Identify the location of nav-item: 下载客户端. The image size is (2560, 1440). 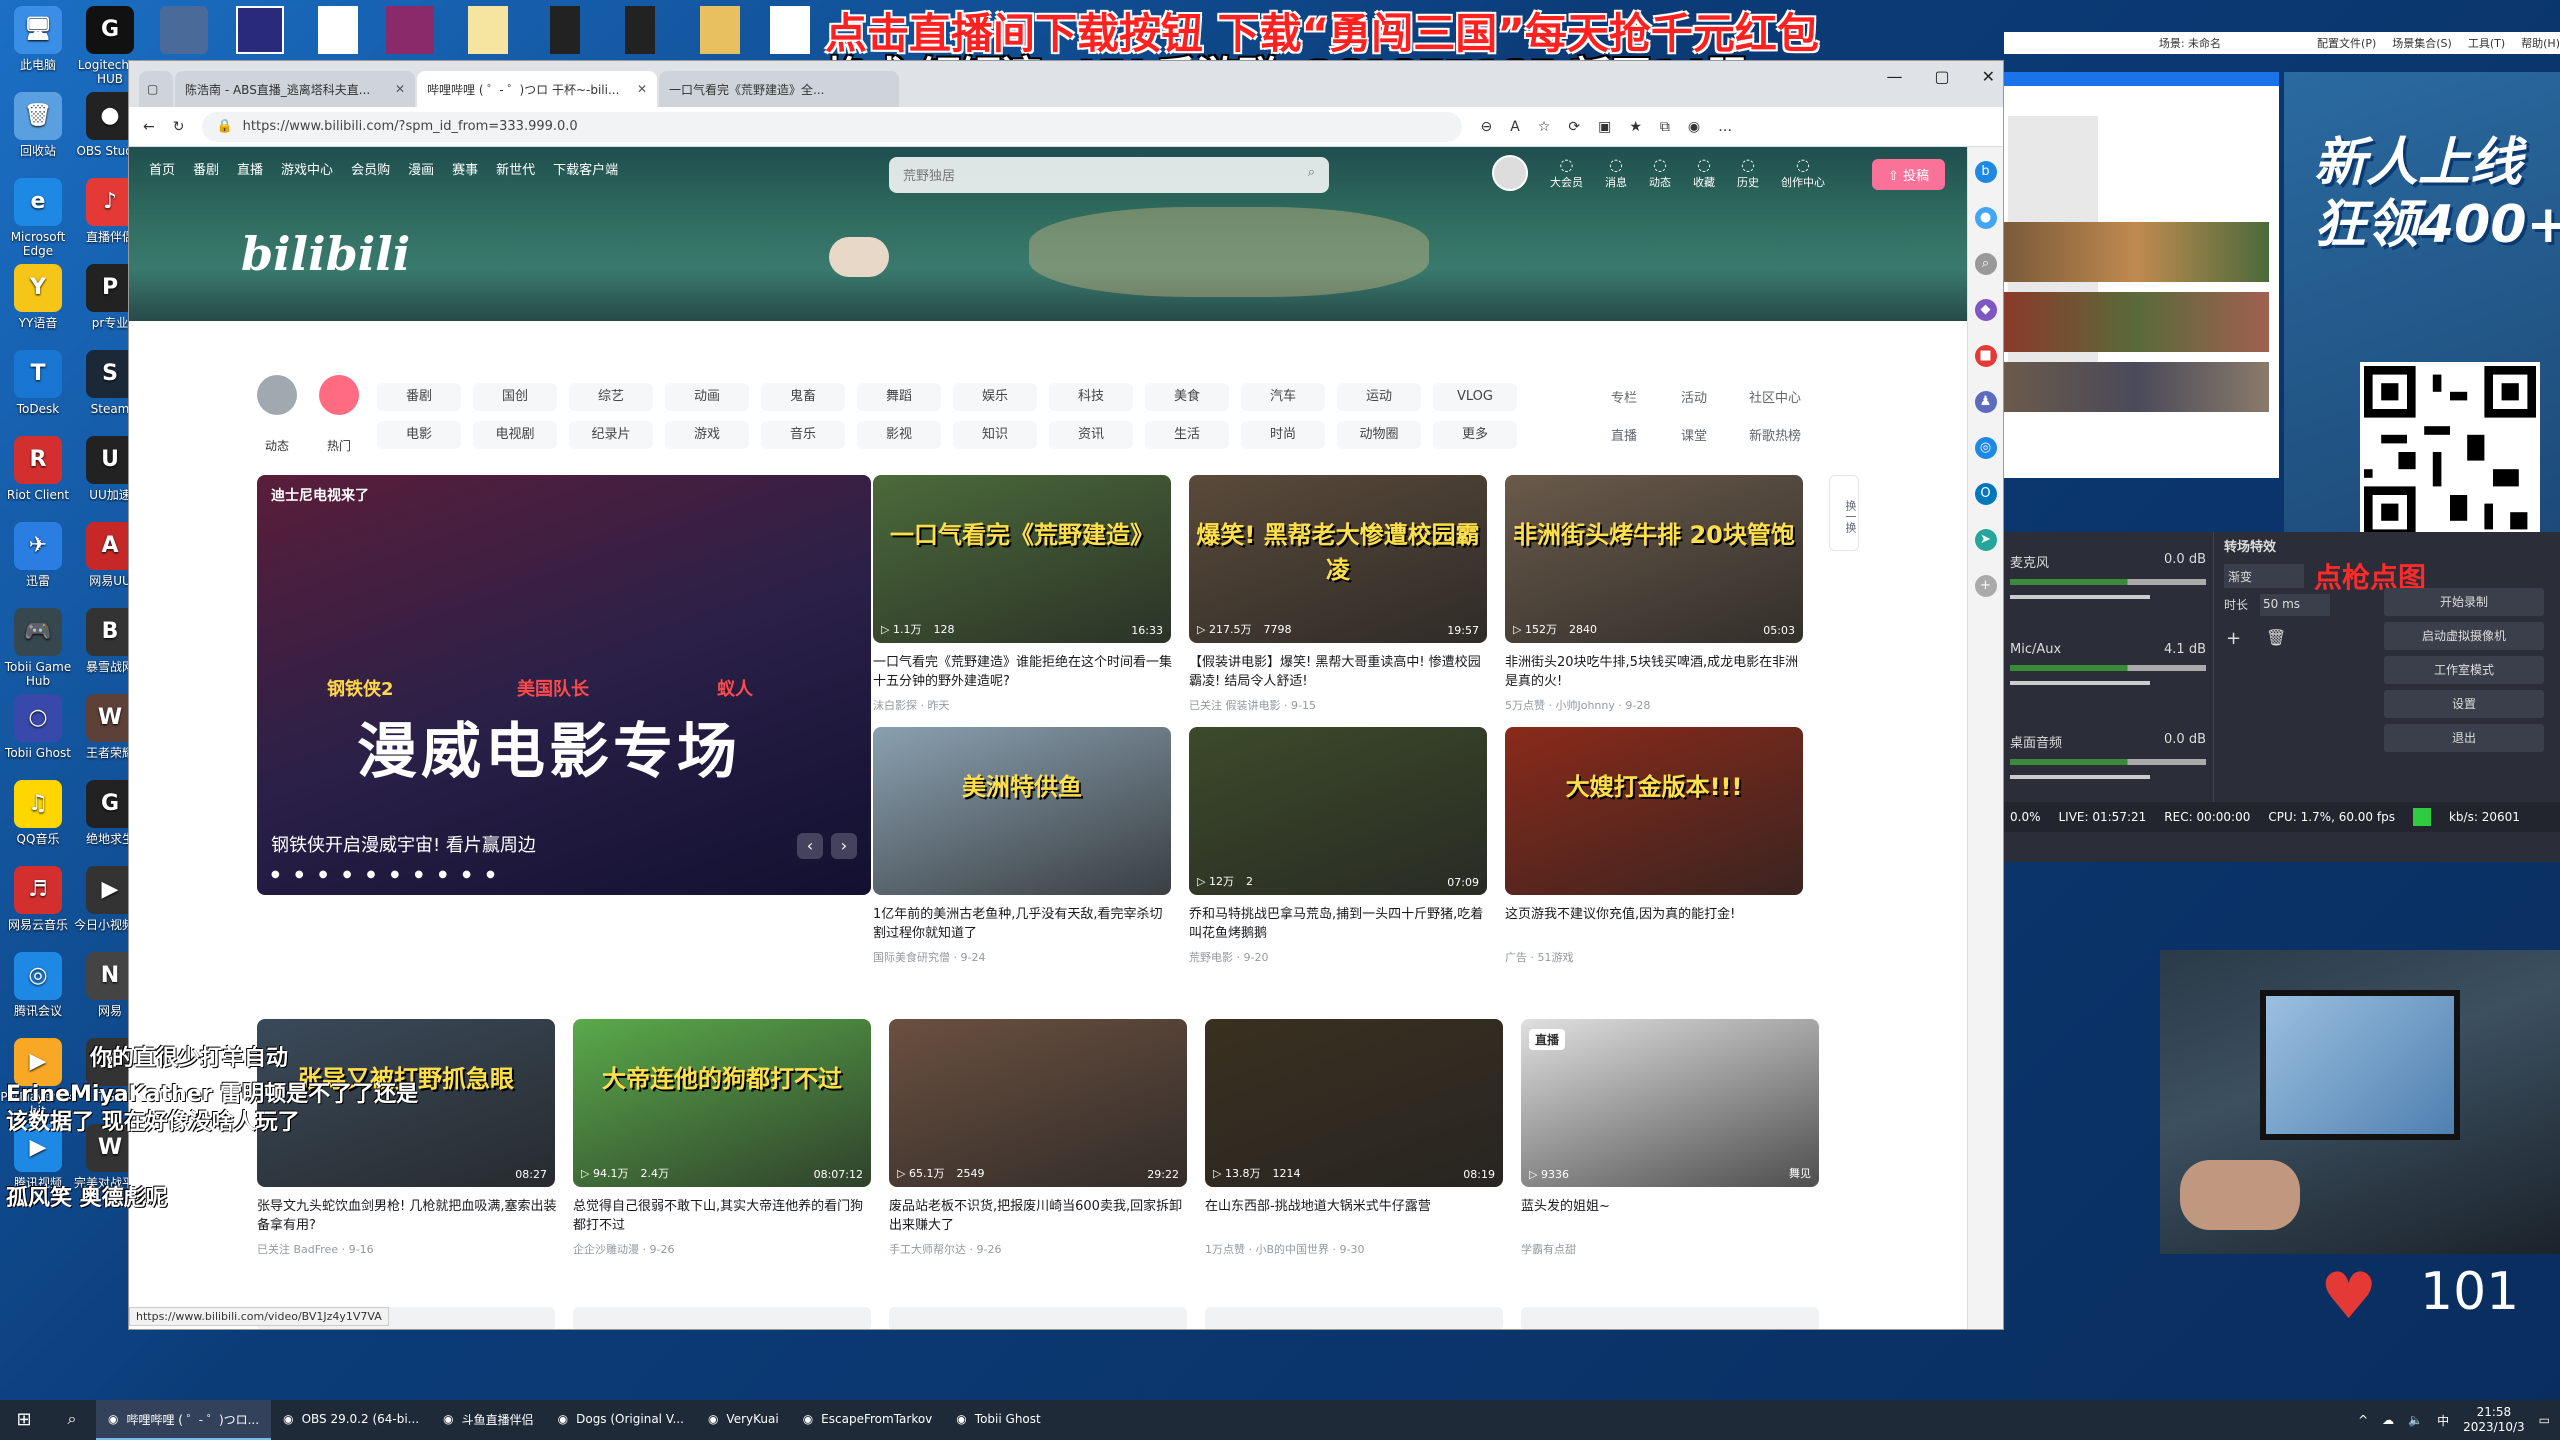
(585, 168).